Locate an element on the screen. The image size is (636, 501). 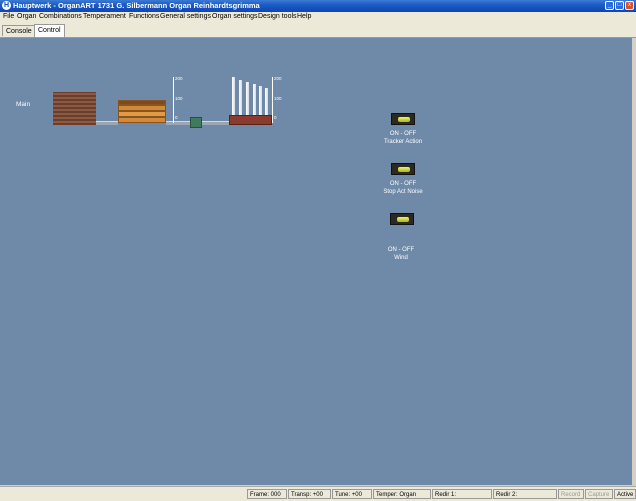
tracker-action-switch is located at coordinates (403, 119).